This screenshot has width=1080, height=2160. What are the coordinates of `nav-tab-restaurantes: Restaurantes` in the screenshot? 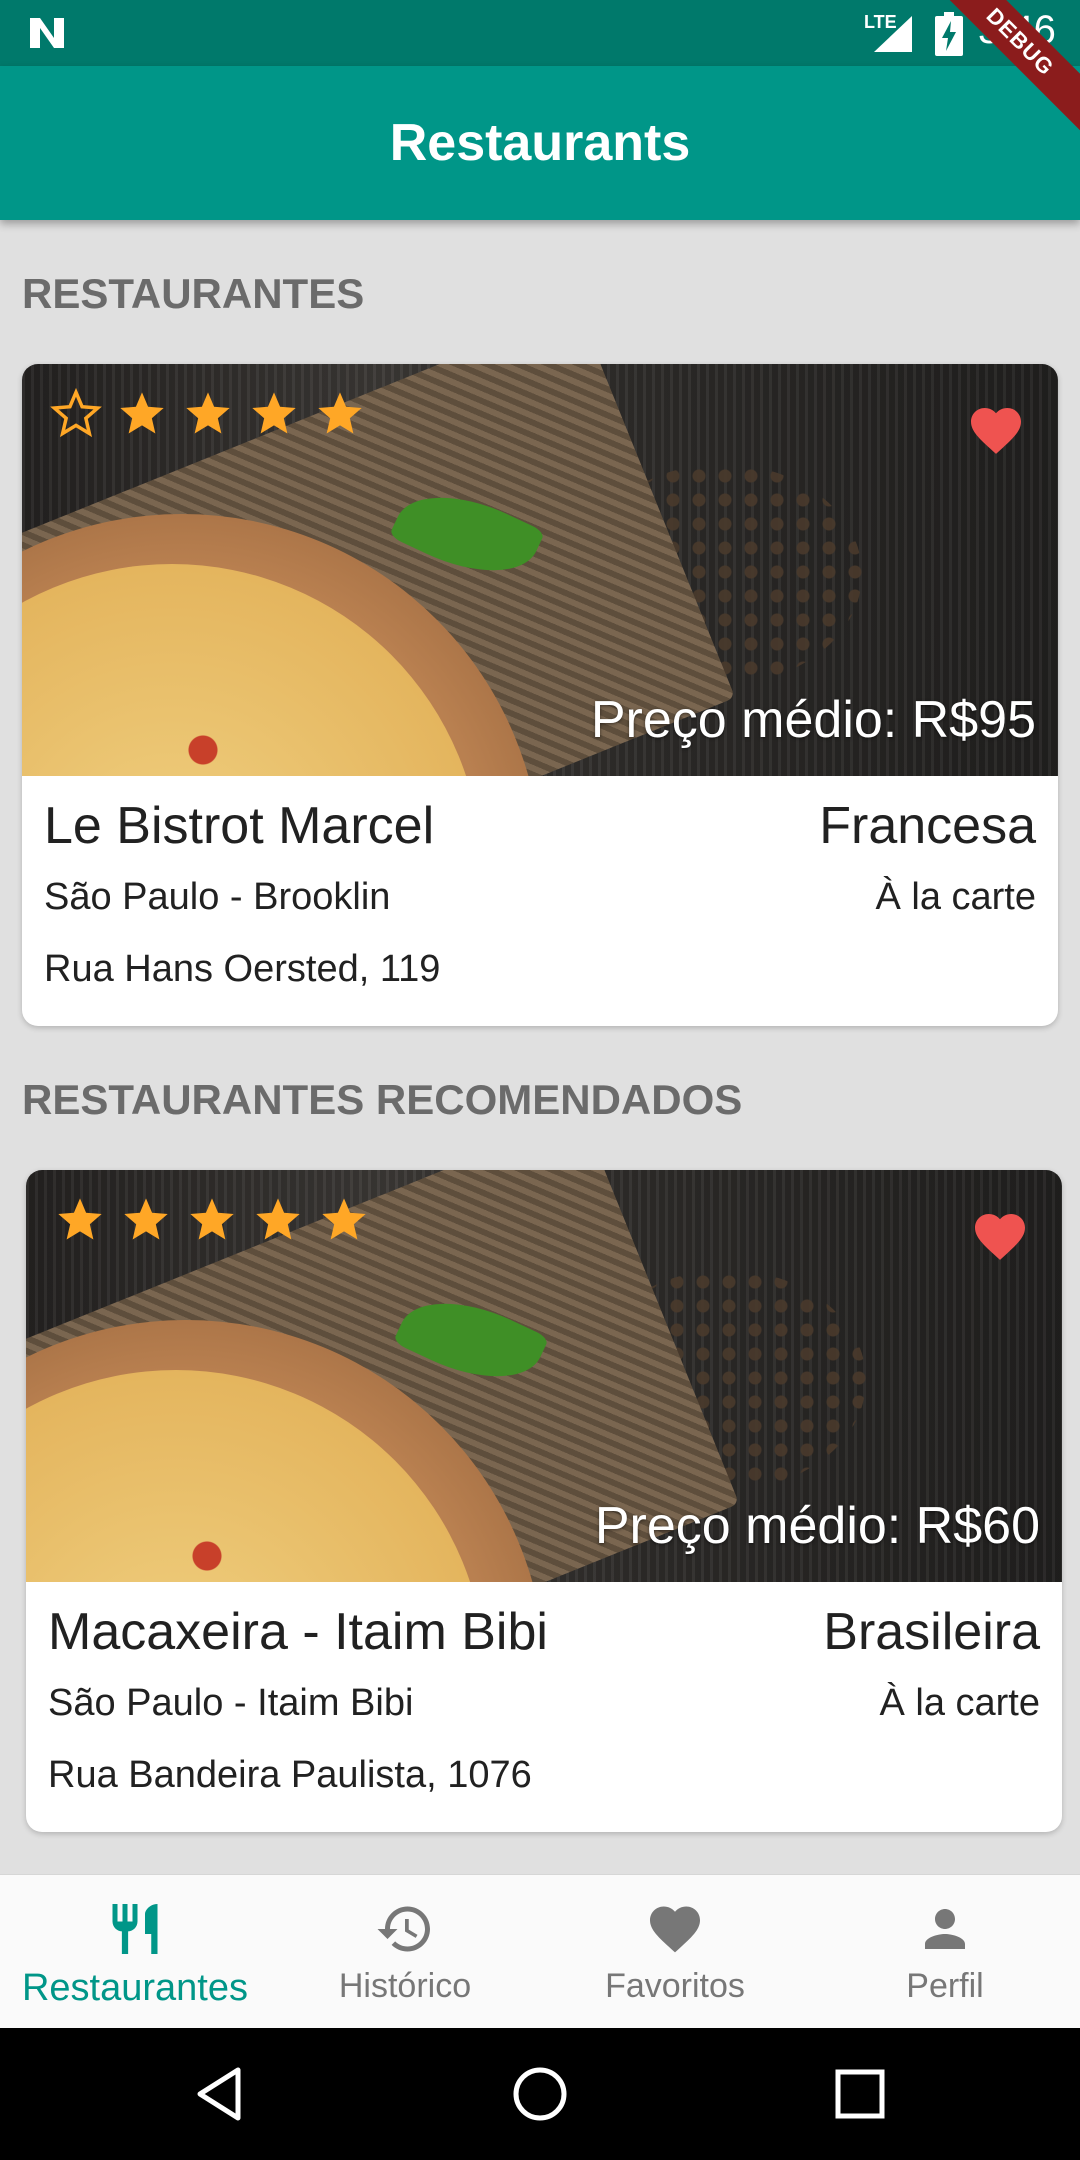 It's located at (135, 1952).